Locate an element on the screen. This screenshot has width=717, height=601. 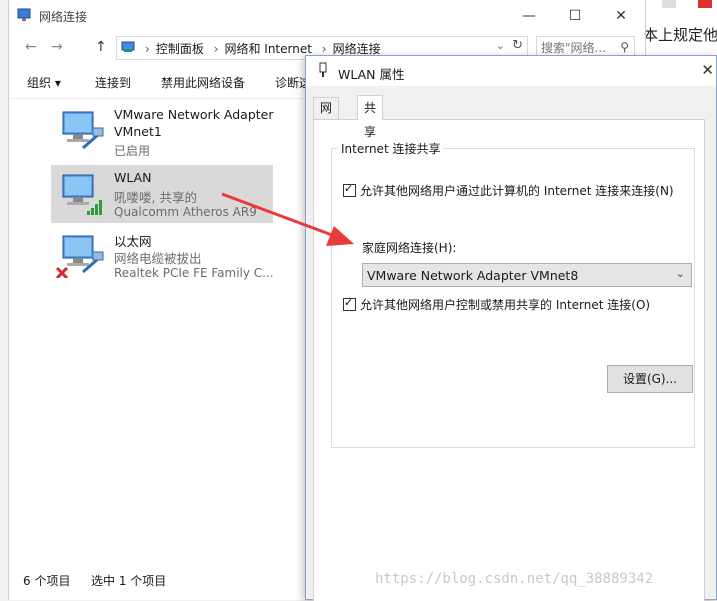
allow-share-checkbox: 允许其他网络用户通过此计算机的 Internet 连接来连接(N) is located at coordinates (508, 190).